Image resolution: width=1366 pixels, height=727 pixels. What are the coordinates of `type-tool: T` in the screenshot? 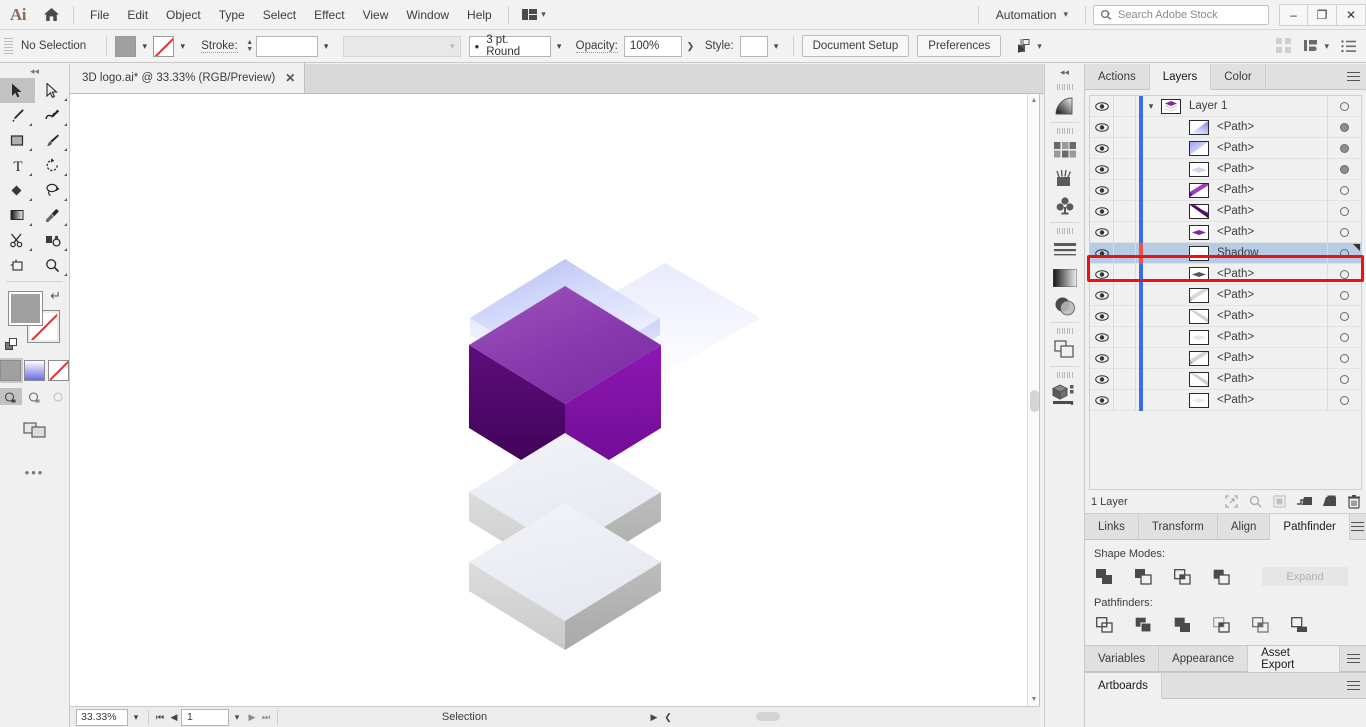 It's located at (17, 165).